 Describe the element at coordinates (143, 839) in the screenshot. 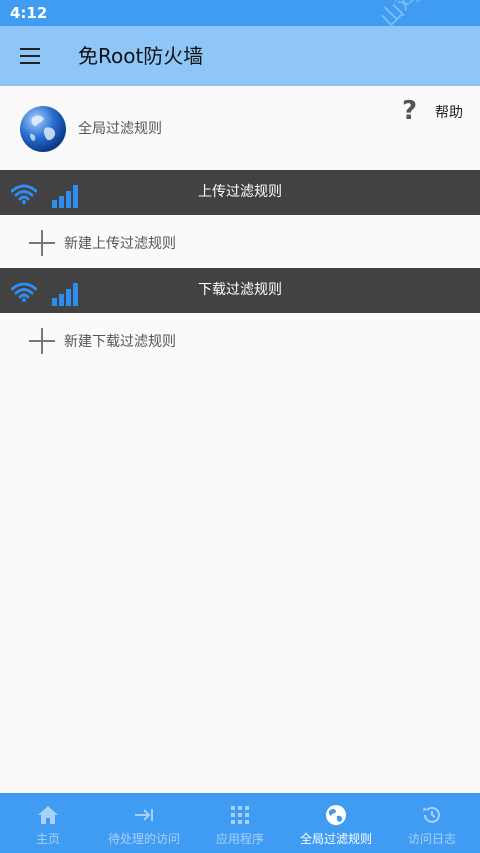

I see `nav-pending-access-label: 待处理的访问` at that location.